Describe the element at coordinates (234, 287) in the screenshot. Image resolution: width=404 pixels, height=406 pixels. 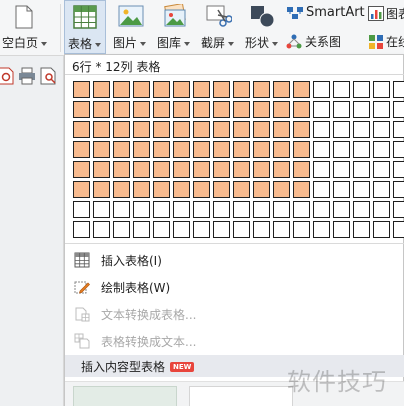
I see `menu-draw-table: 绘制表格(W)` at that location.